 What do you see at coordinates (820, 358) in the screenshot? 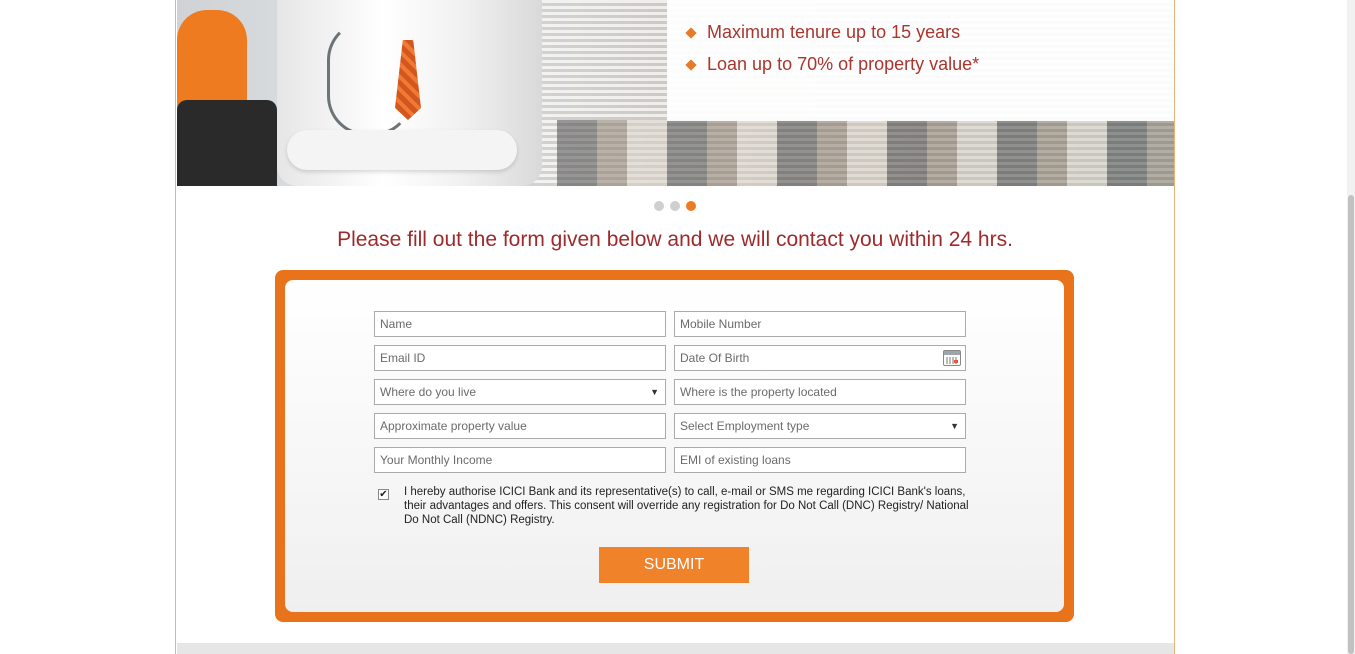
I see `date-of-birth-field: Date Of Birth` at bounding box center [820, 358].